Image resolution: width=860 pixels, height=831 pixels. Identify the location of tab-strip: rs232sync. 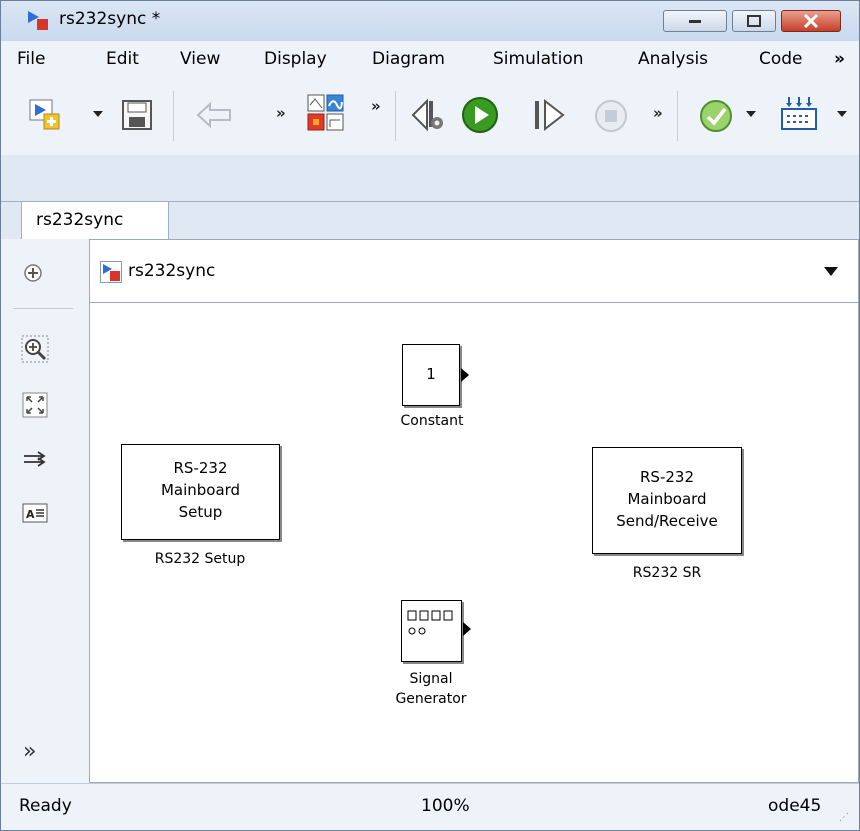
(430, 197).